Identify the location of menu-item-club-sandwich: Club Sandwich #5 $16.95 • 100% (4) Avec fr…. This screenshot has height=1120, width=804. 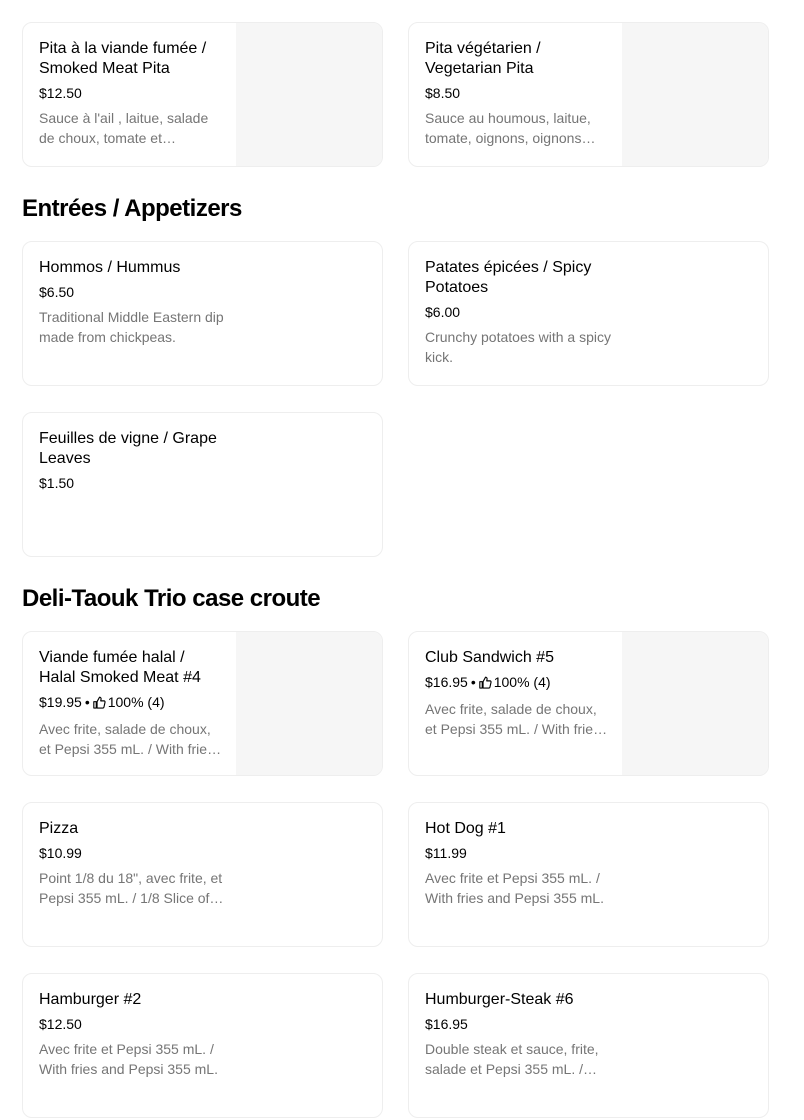
(588, 703).